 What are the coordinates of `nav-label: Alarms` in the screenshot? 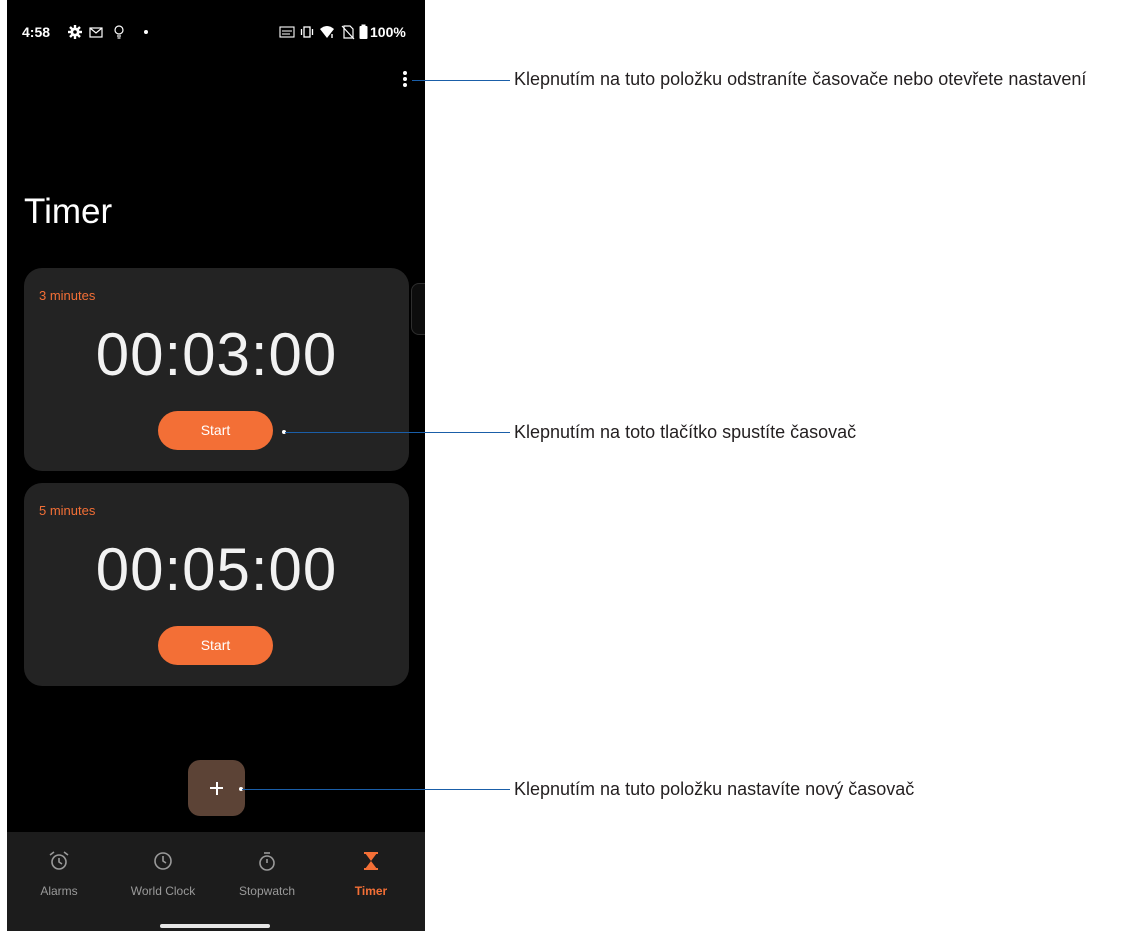 It's located at (59, 891).